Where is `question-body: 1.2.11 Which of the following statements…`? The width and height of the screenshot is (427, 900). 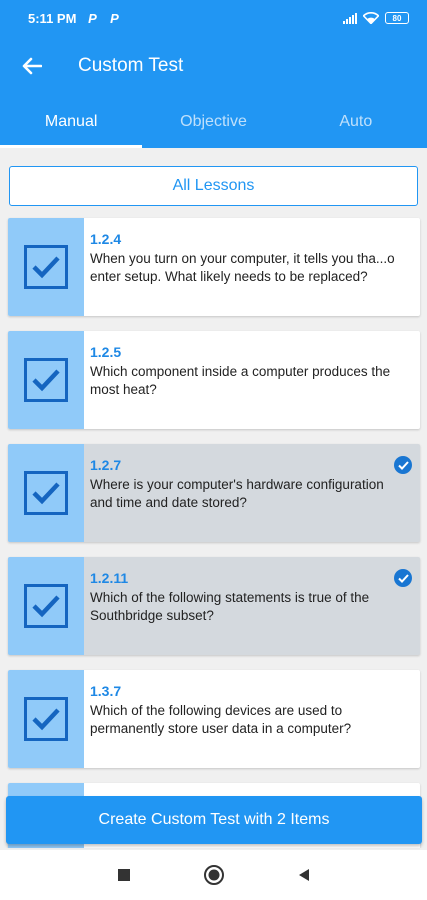
question-body: 1.2.11 Which of the following statements… is located at coordinates (252, 606).